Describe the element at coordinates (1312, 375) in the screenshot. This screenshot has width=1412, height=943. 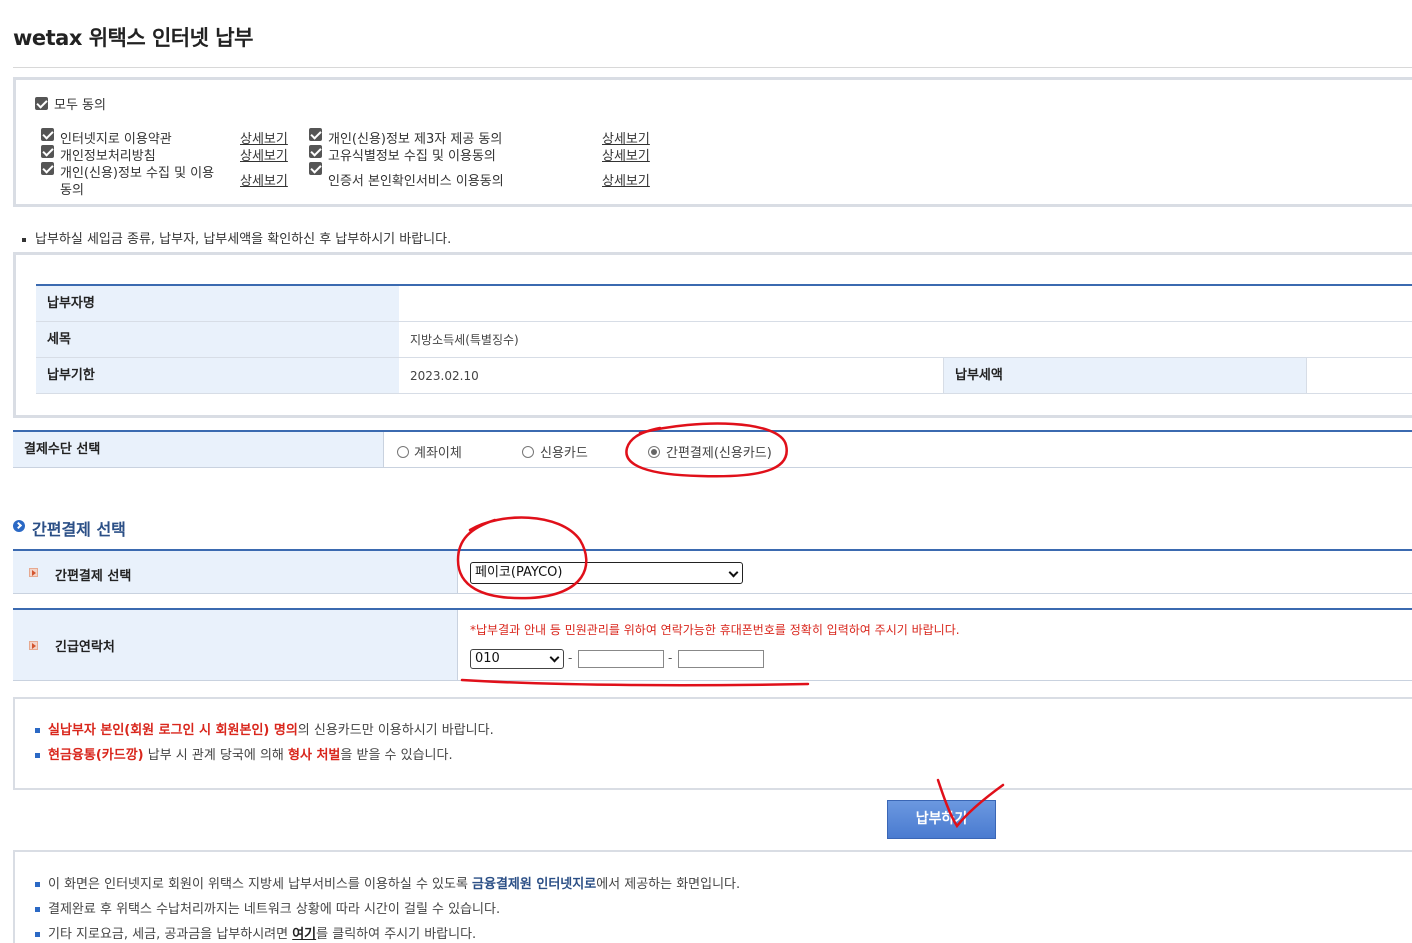
I see `amount-value` at that location.